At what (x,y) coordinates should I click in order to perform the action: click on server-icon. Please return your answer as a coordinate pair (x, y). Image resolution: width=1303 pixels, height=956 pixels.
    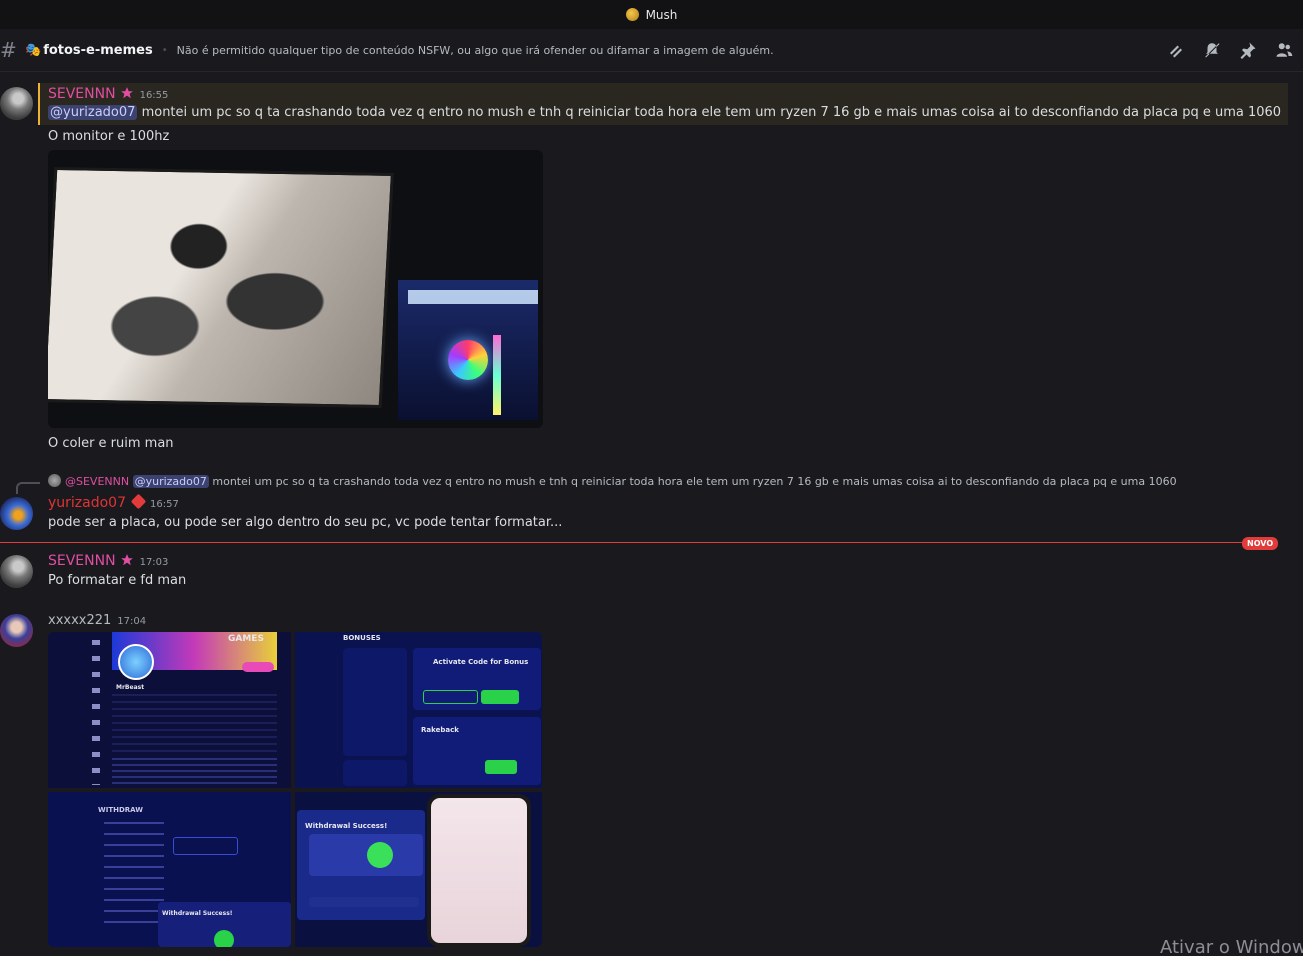
    Looking at the image, I should click on (632, 14).